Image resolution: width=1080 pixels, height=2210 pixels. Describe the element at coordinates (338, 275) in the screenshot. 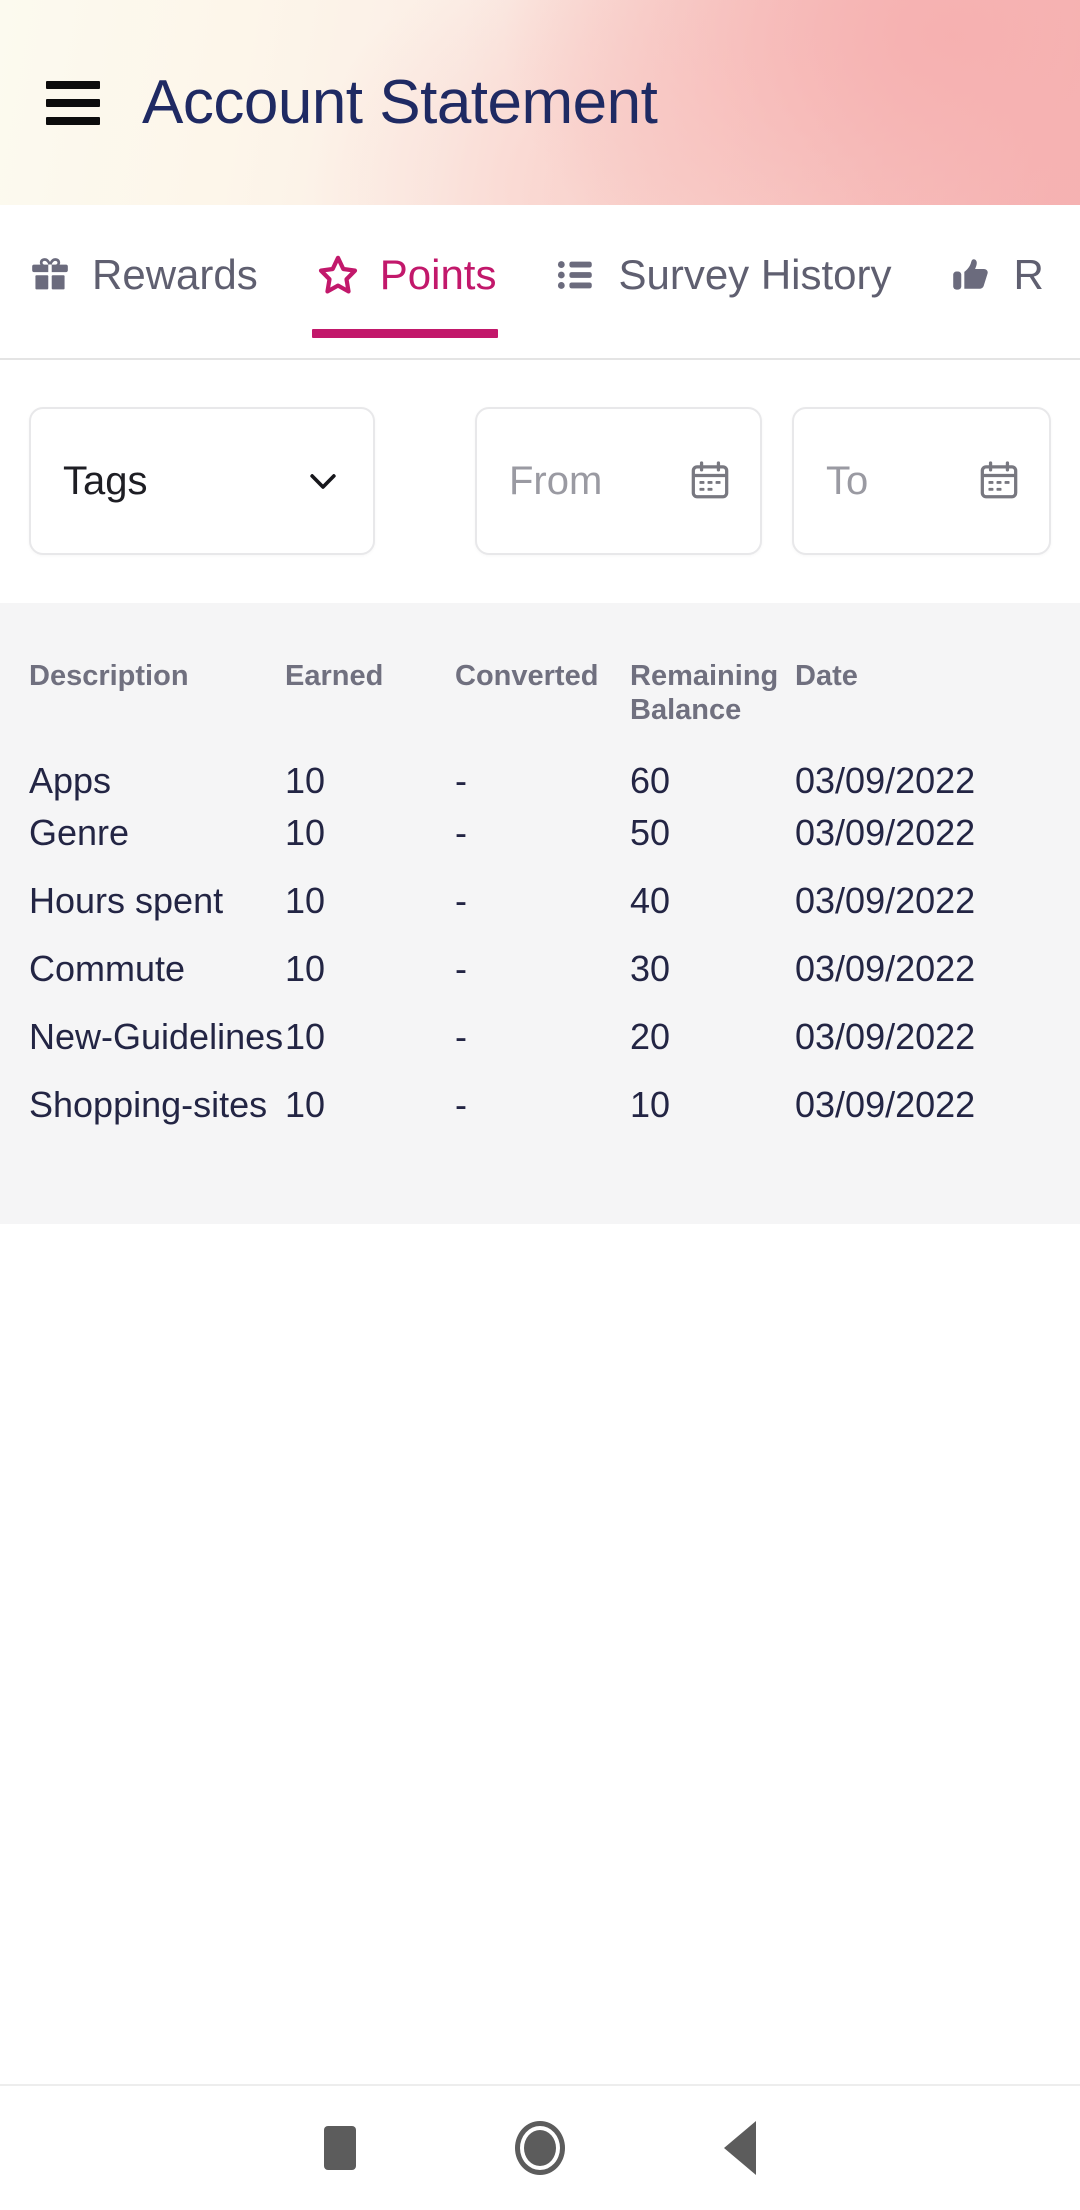

I see `star-icon` at that location.